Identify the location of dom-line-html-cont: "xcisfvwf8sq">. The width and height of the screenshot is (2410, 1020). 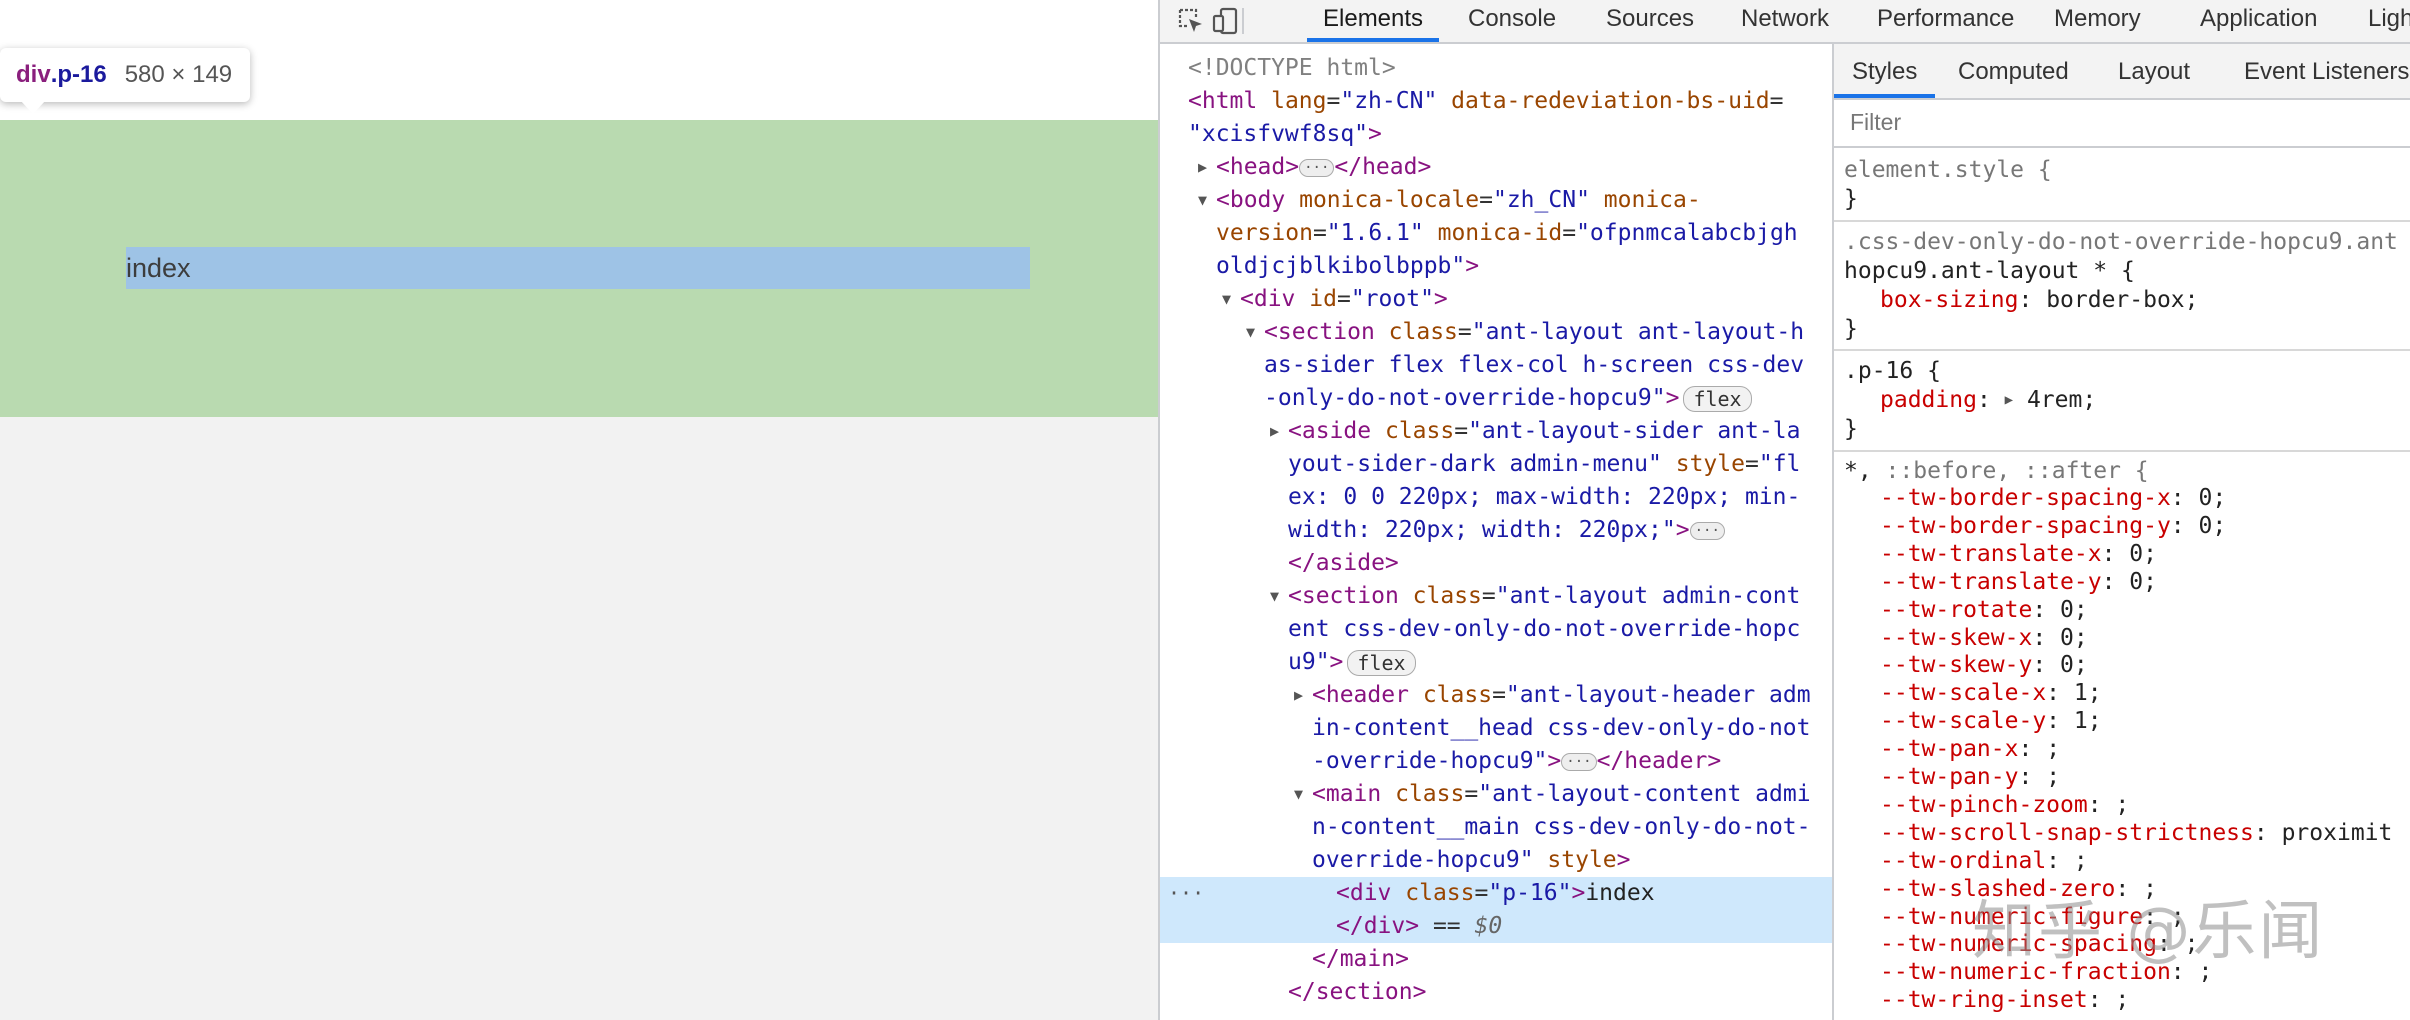
(1496, 134).